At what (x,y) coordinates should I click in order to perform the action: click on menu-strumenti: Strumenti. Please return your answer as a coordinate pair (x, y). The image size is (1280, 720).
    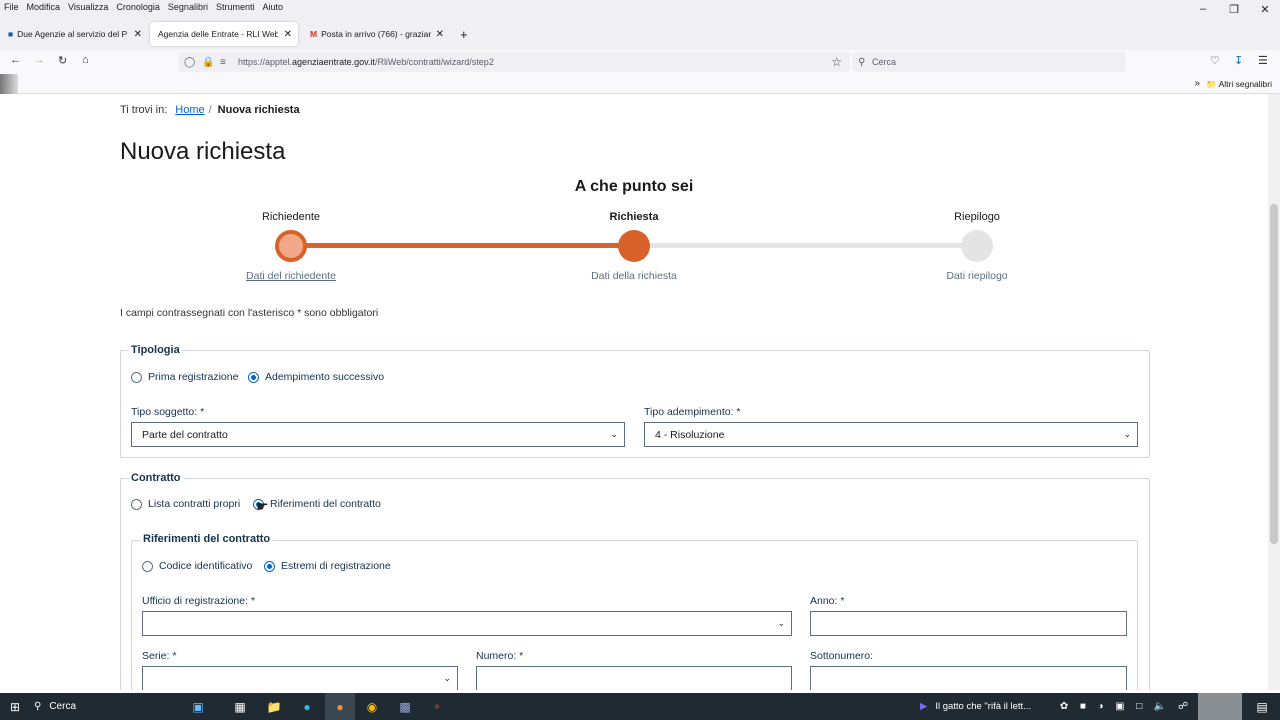
    Looking at the image, I should click on (235, 7).